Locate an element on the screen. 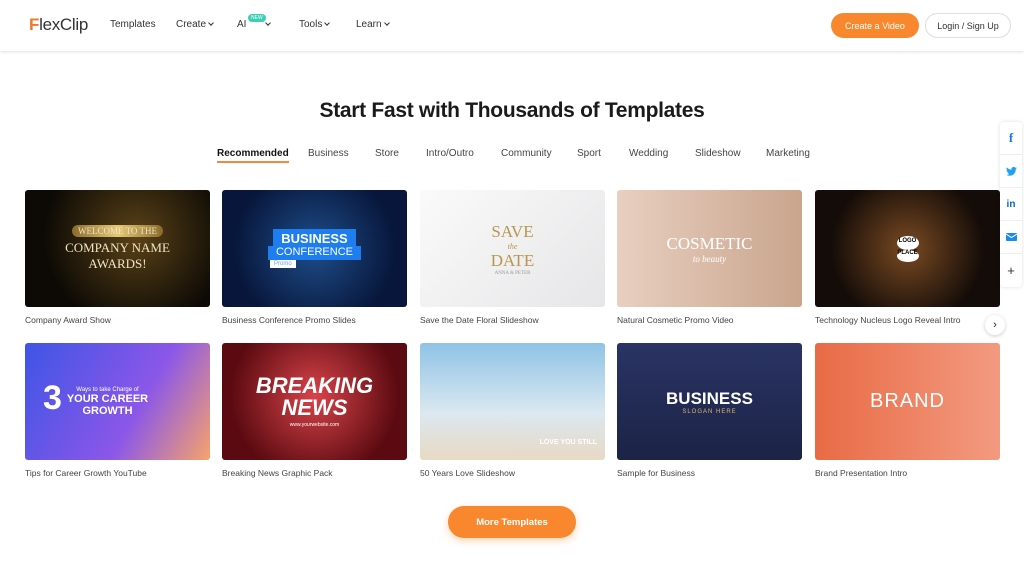 The width and height of the screenshot is (1024, 576). share-bar: f in + is located at coordinates (1011, 204).